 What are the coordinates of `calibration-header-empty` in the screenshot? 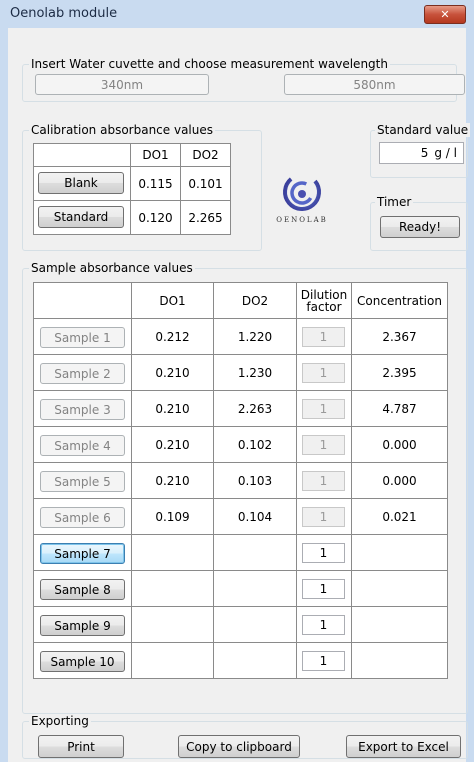 It's located at (82, 155).